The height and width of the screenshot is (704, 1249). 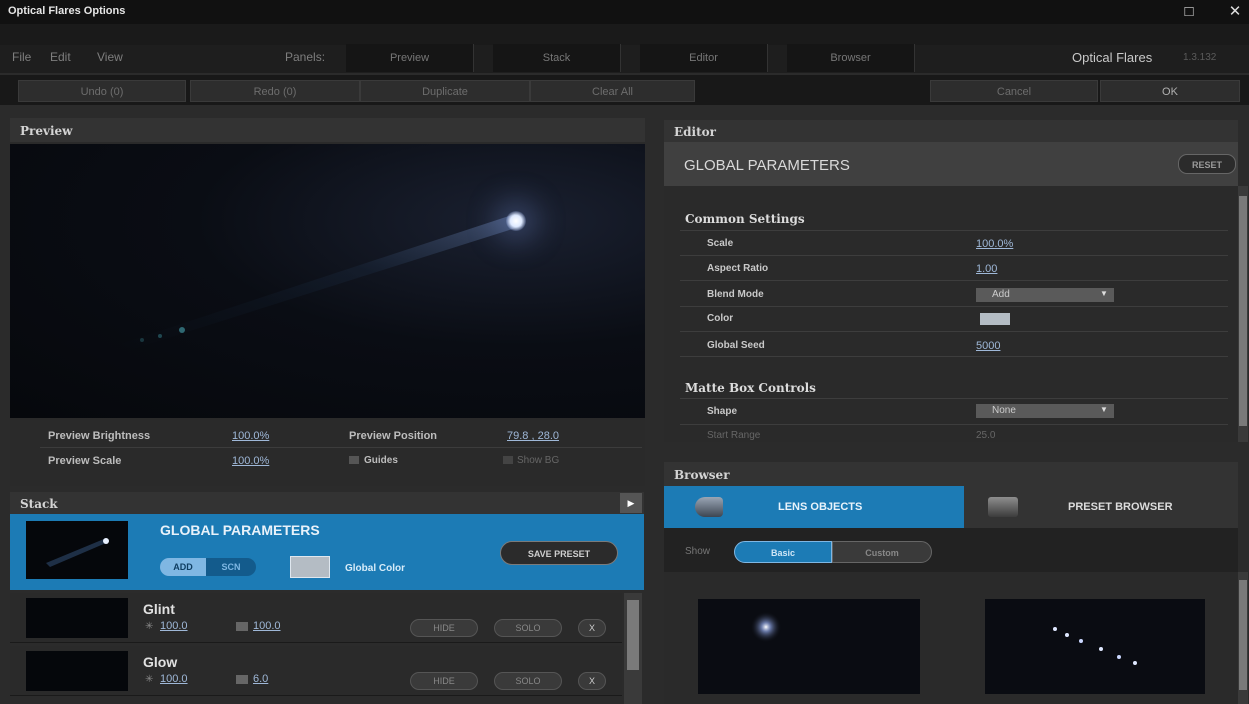 I want to click on layer-scale: 100.0, so click(x=267, y=626).